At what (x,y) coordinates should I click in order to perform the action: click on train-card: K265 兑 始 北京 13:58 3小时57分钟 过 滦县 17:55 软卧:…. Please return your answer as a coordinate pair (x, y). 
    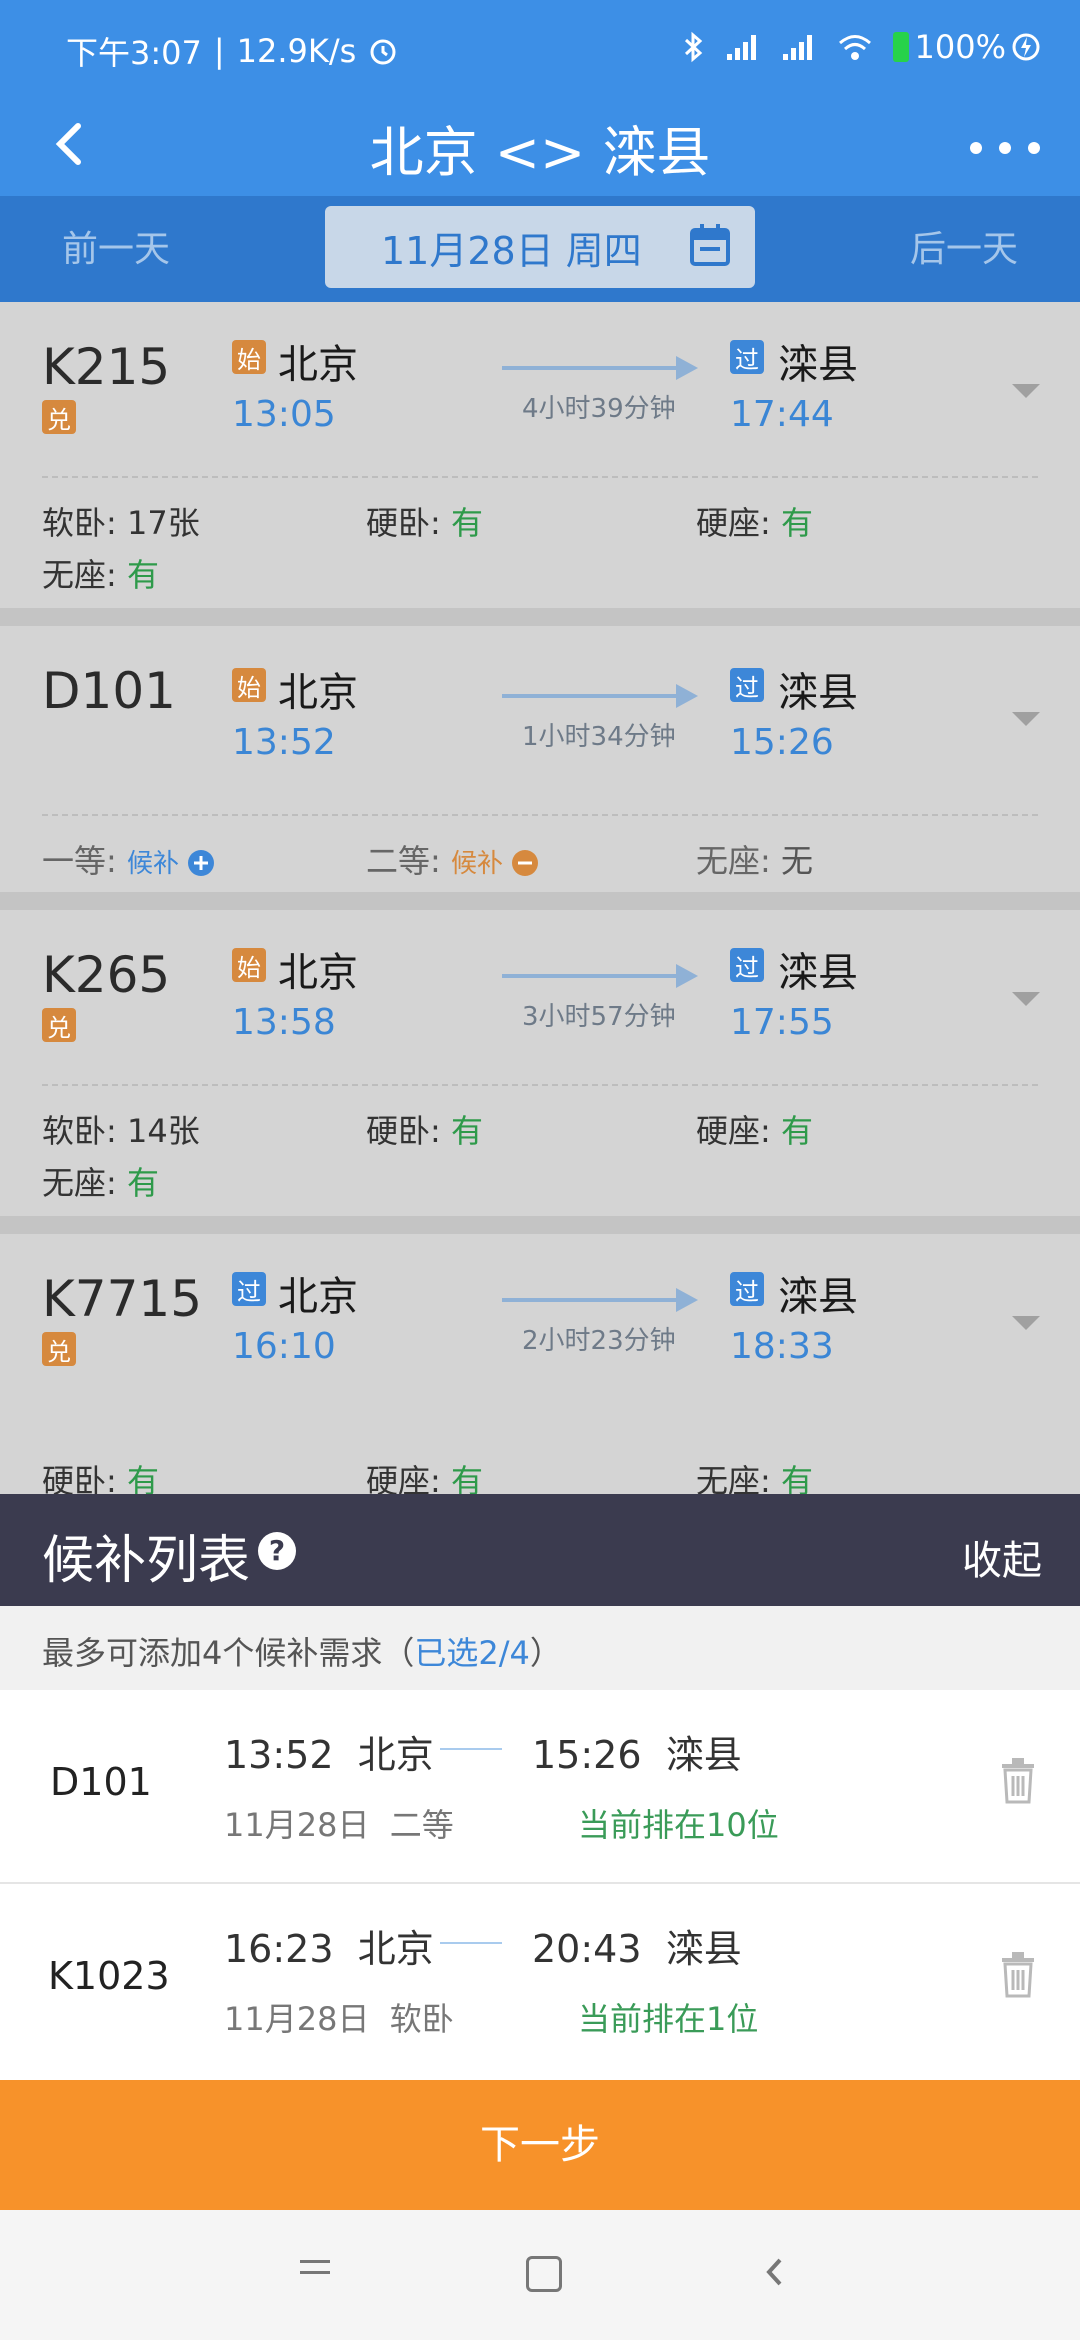
    Looking at the image, I should click on (540, 1063).